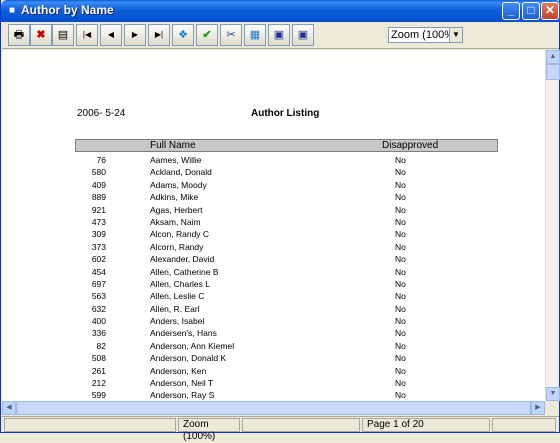 The width and height of the screenshot is (560, 443). Describe the element at coordinates (174, 197) in the screenshot. I see `row-full-name: Adkins, Mike` at that location.